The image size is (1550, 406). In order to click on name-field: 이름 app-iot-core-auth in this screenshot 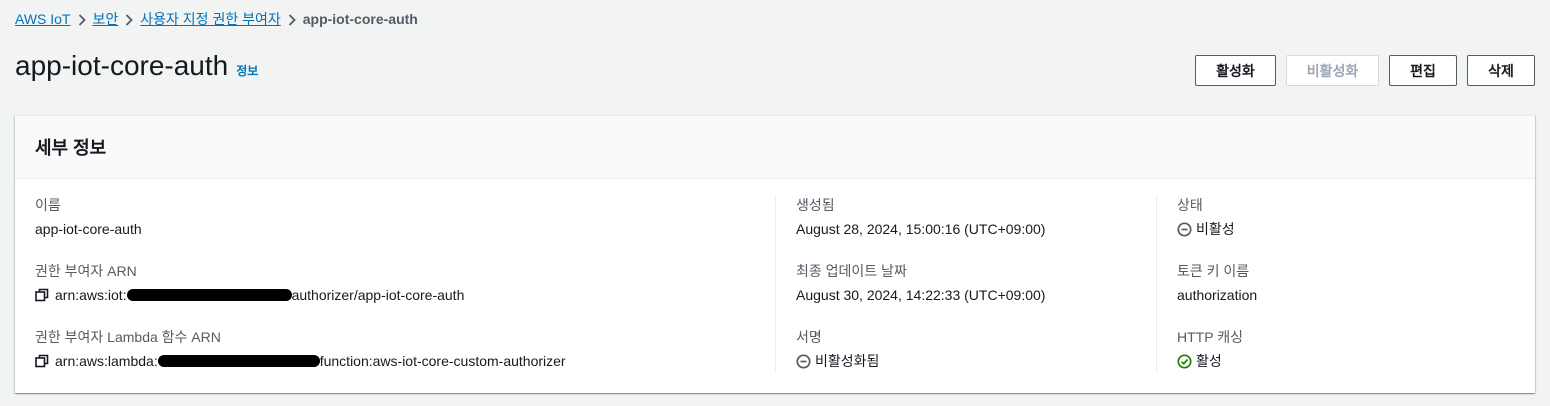, I will do `click(405, 228)`.